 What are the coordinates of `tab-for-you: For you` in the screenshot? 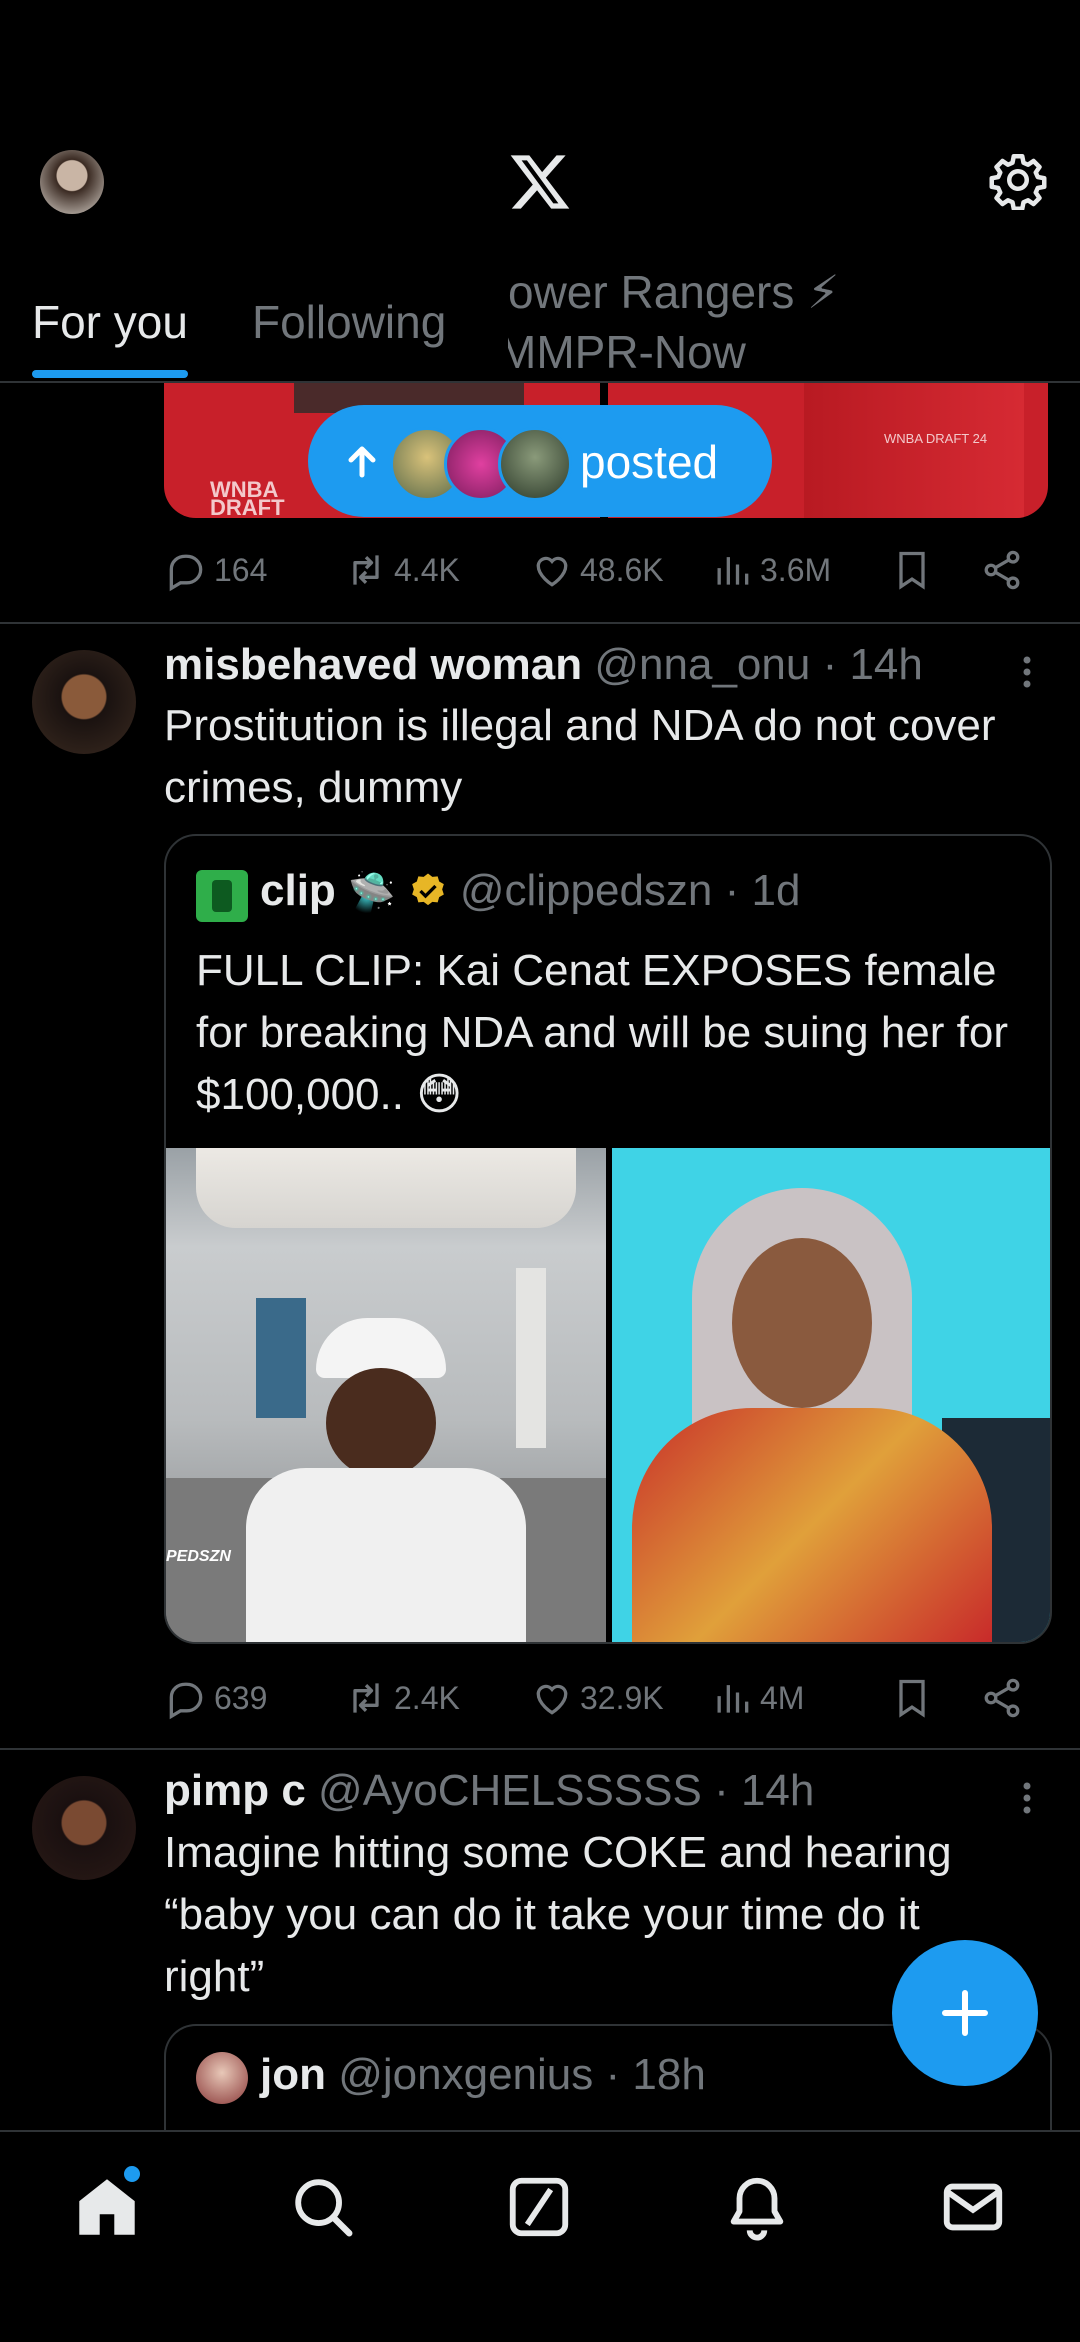 It's located at (110, 322).